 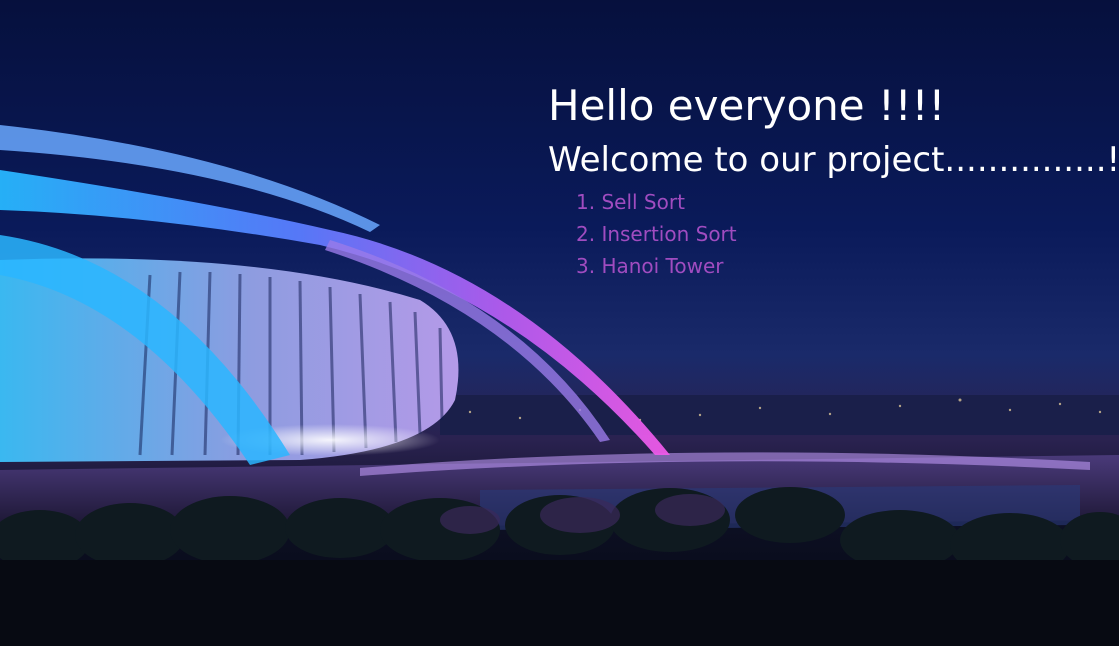 What do you see at coordinates (833, 160) in the screenshot?
I see `welcome-heading: Welcome to our project...............!` at bounding box center [833, 160].